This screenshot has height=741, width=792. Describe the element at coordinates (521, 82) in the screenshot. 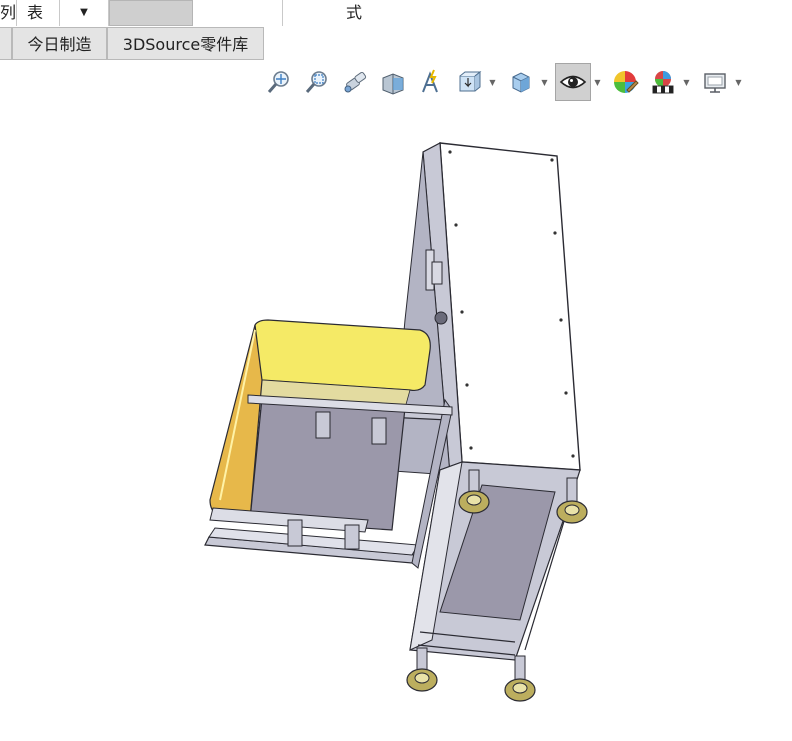

I see `display-style-icon` at that location.